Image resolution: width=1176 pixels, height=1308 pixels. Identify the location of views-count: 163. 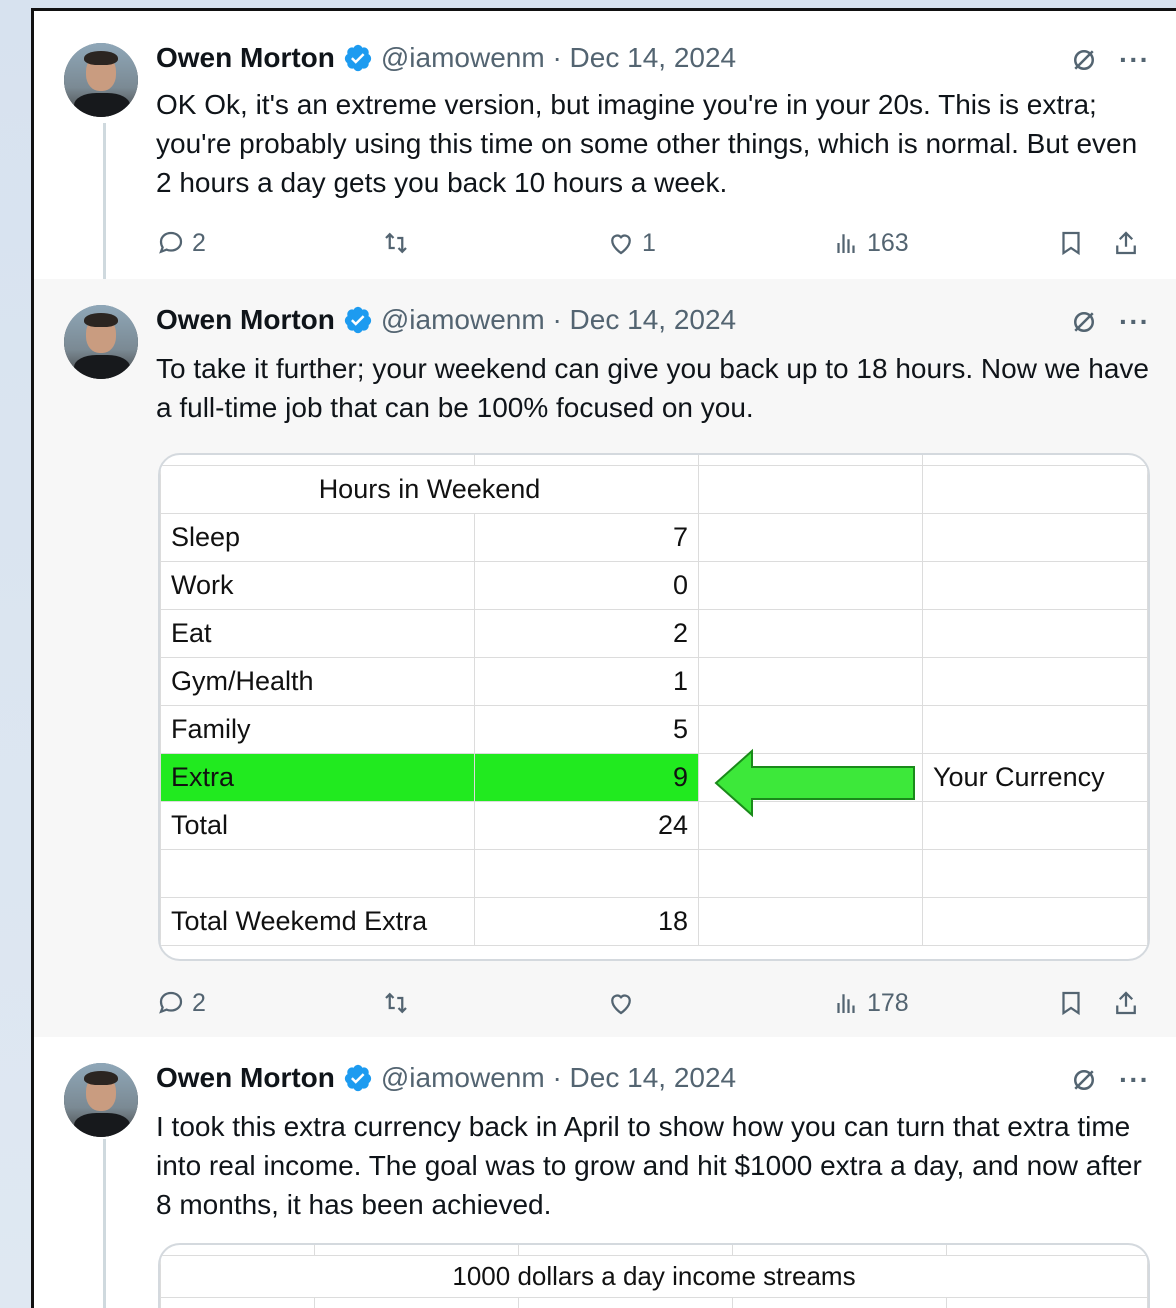
(888, 242).